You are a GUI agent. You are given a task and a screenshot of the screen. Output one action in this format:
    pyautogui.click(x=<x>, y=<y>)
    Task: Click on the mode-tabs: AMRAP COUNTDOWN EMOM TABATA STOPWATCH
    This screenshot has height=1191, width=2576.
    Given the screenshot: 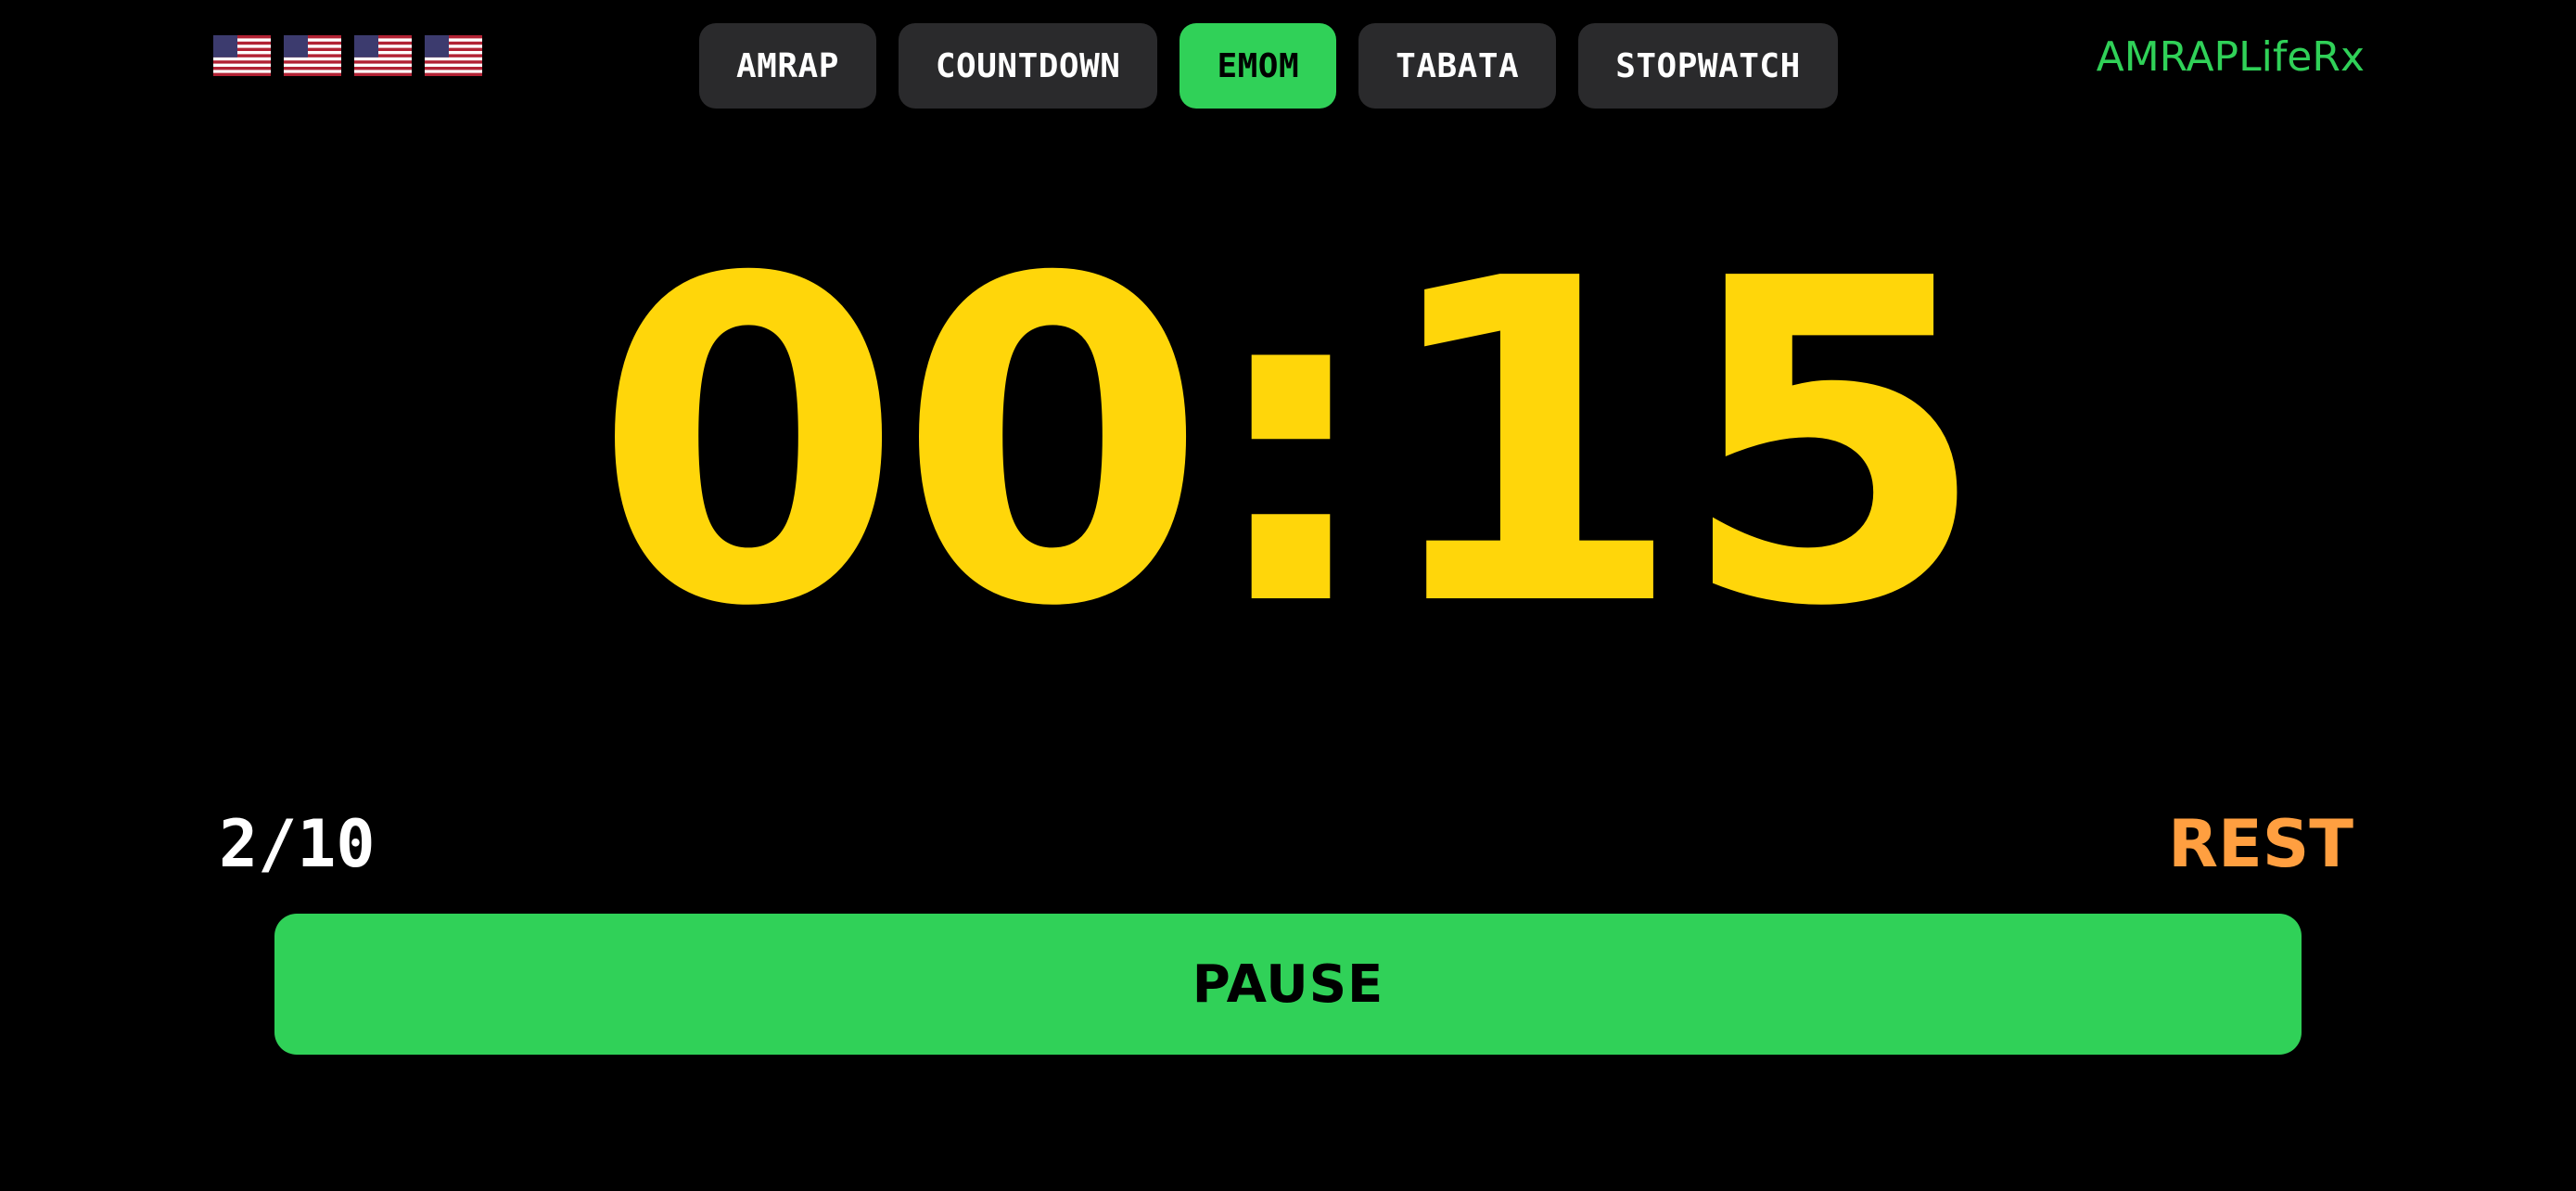 What is the action you would take?
    pyautogui.click(x=1269, y=66)
    